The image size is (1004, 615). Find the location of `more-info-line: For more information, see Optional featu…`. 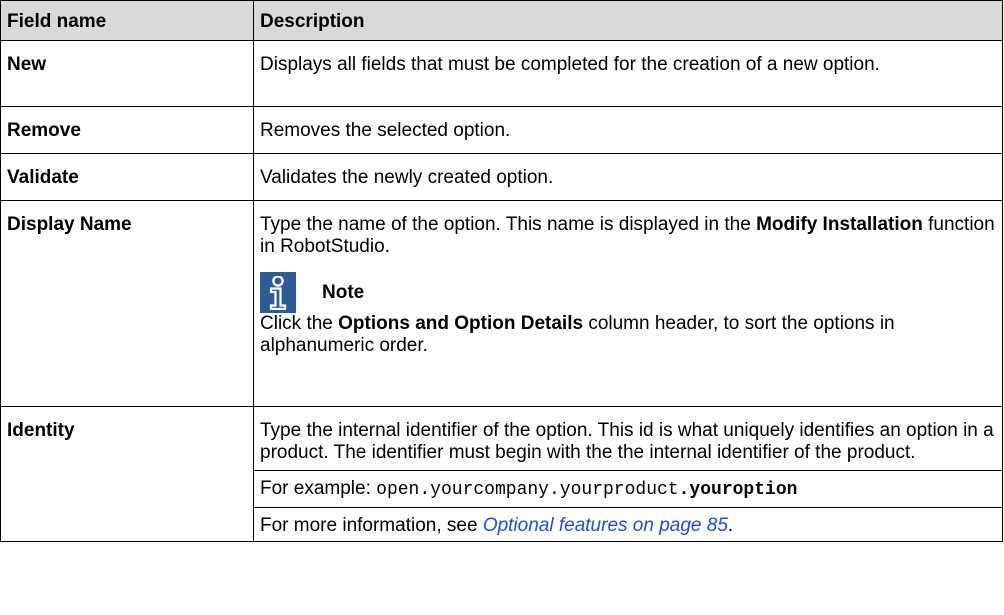

more-info-line: For more information, see Optional featu… is located at coordinates (497, 525).